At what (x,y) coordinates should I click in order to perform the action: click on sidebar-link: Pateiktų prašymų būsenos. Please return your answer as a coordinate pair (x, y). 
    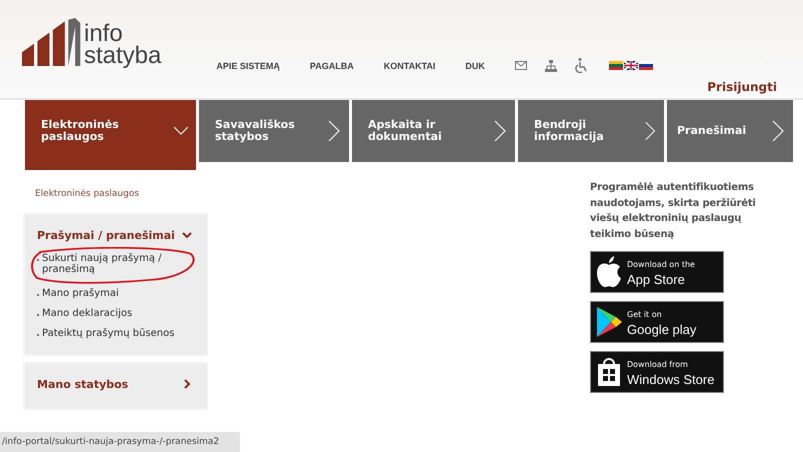
    Looking at the image, I should click on (108, 333).